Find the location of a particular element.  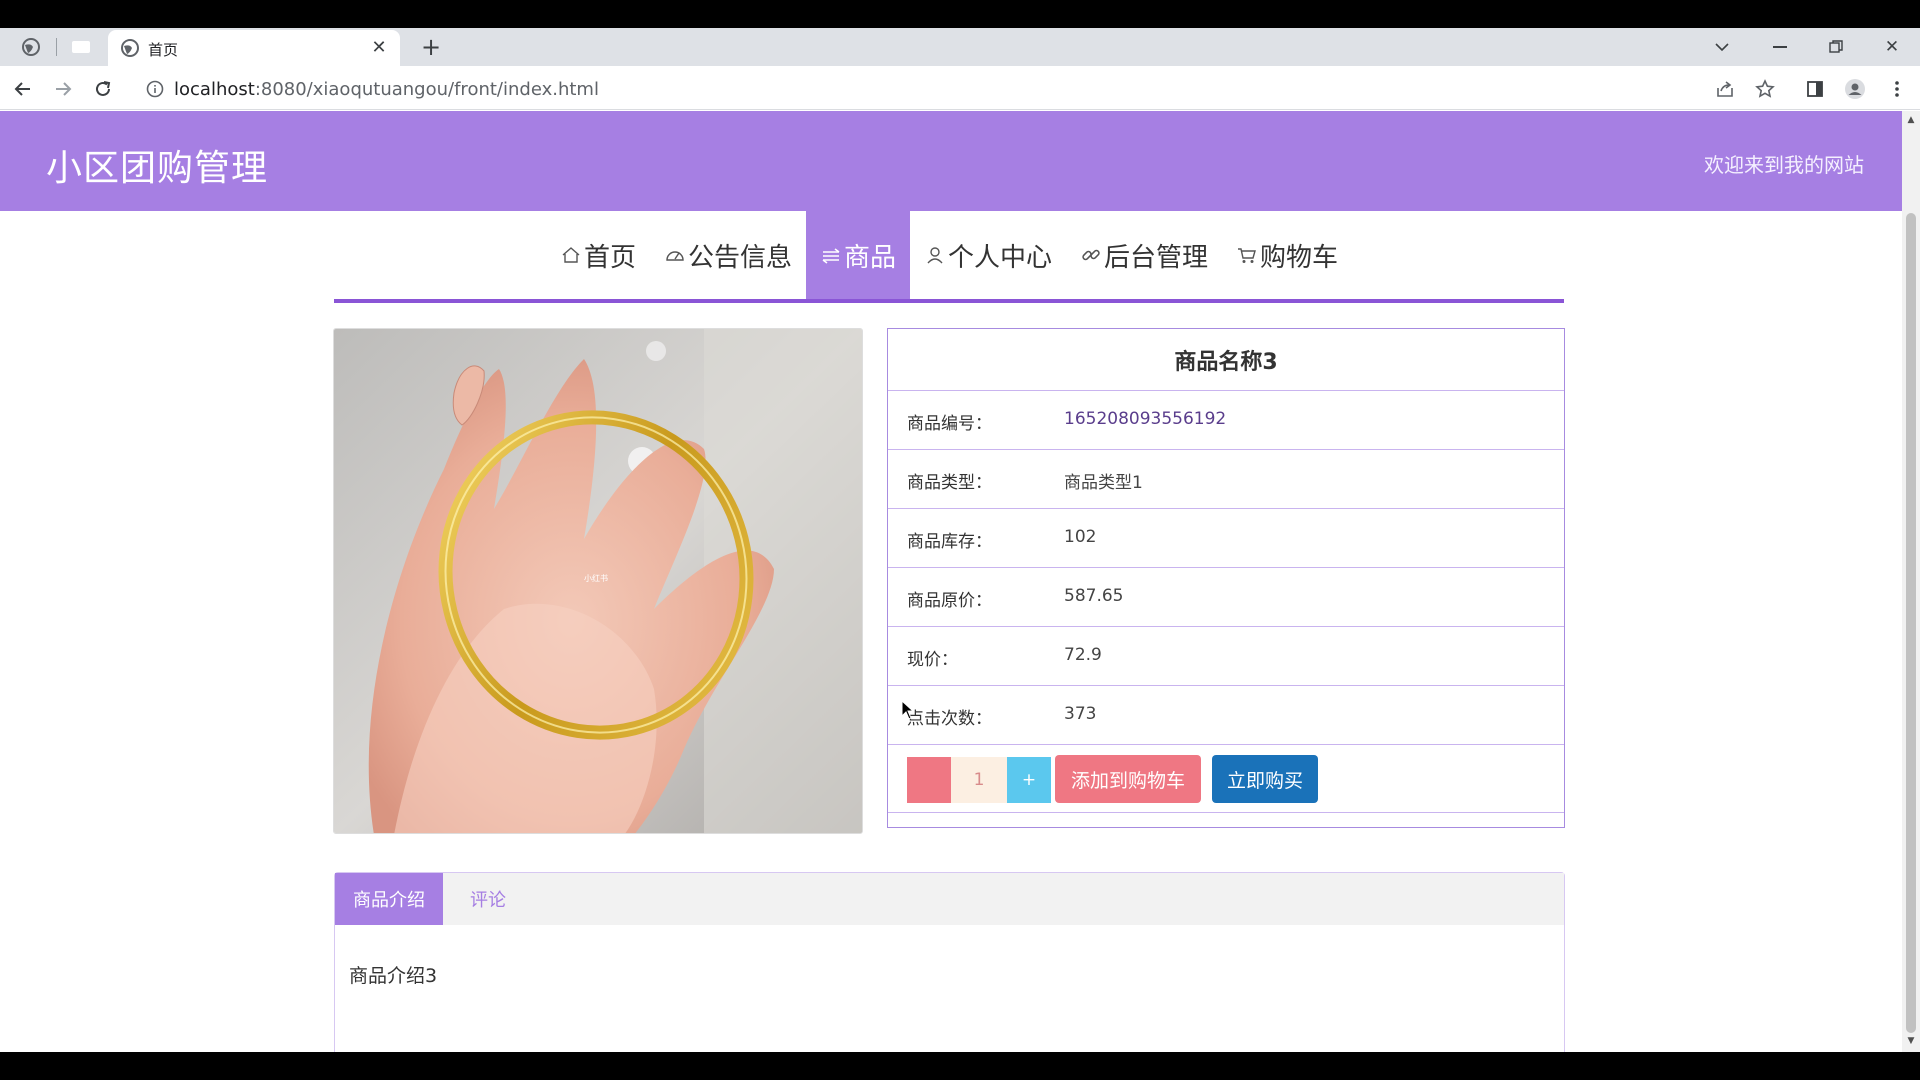

site-title: 小区团购管理 is located at coordinates (157, 168).